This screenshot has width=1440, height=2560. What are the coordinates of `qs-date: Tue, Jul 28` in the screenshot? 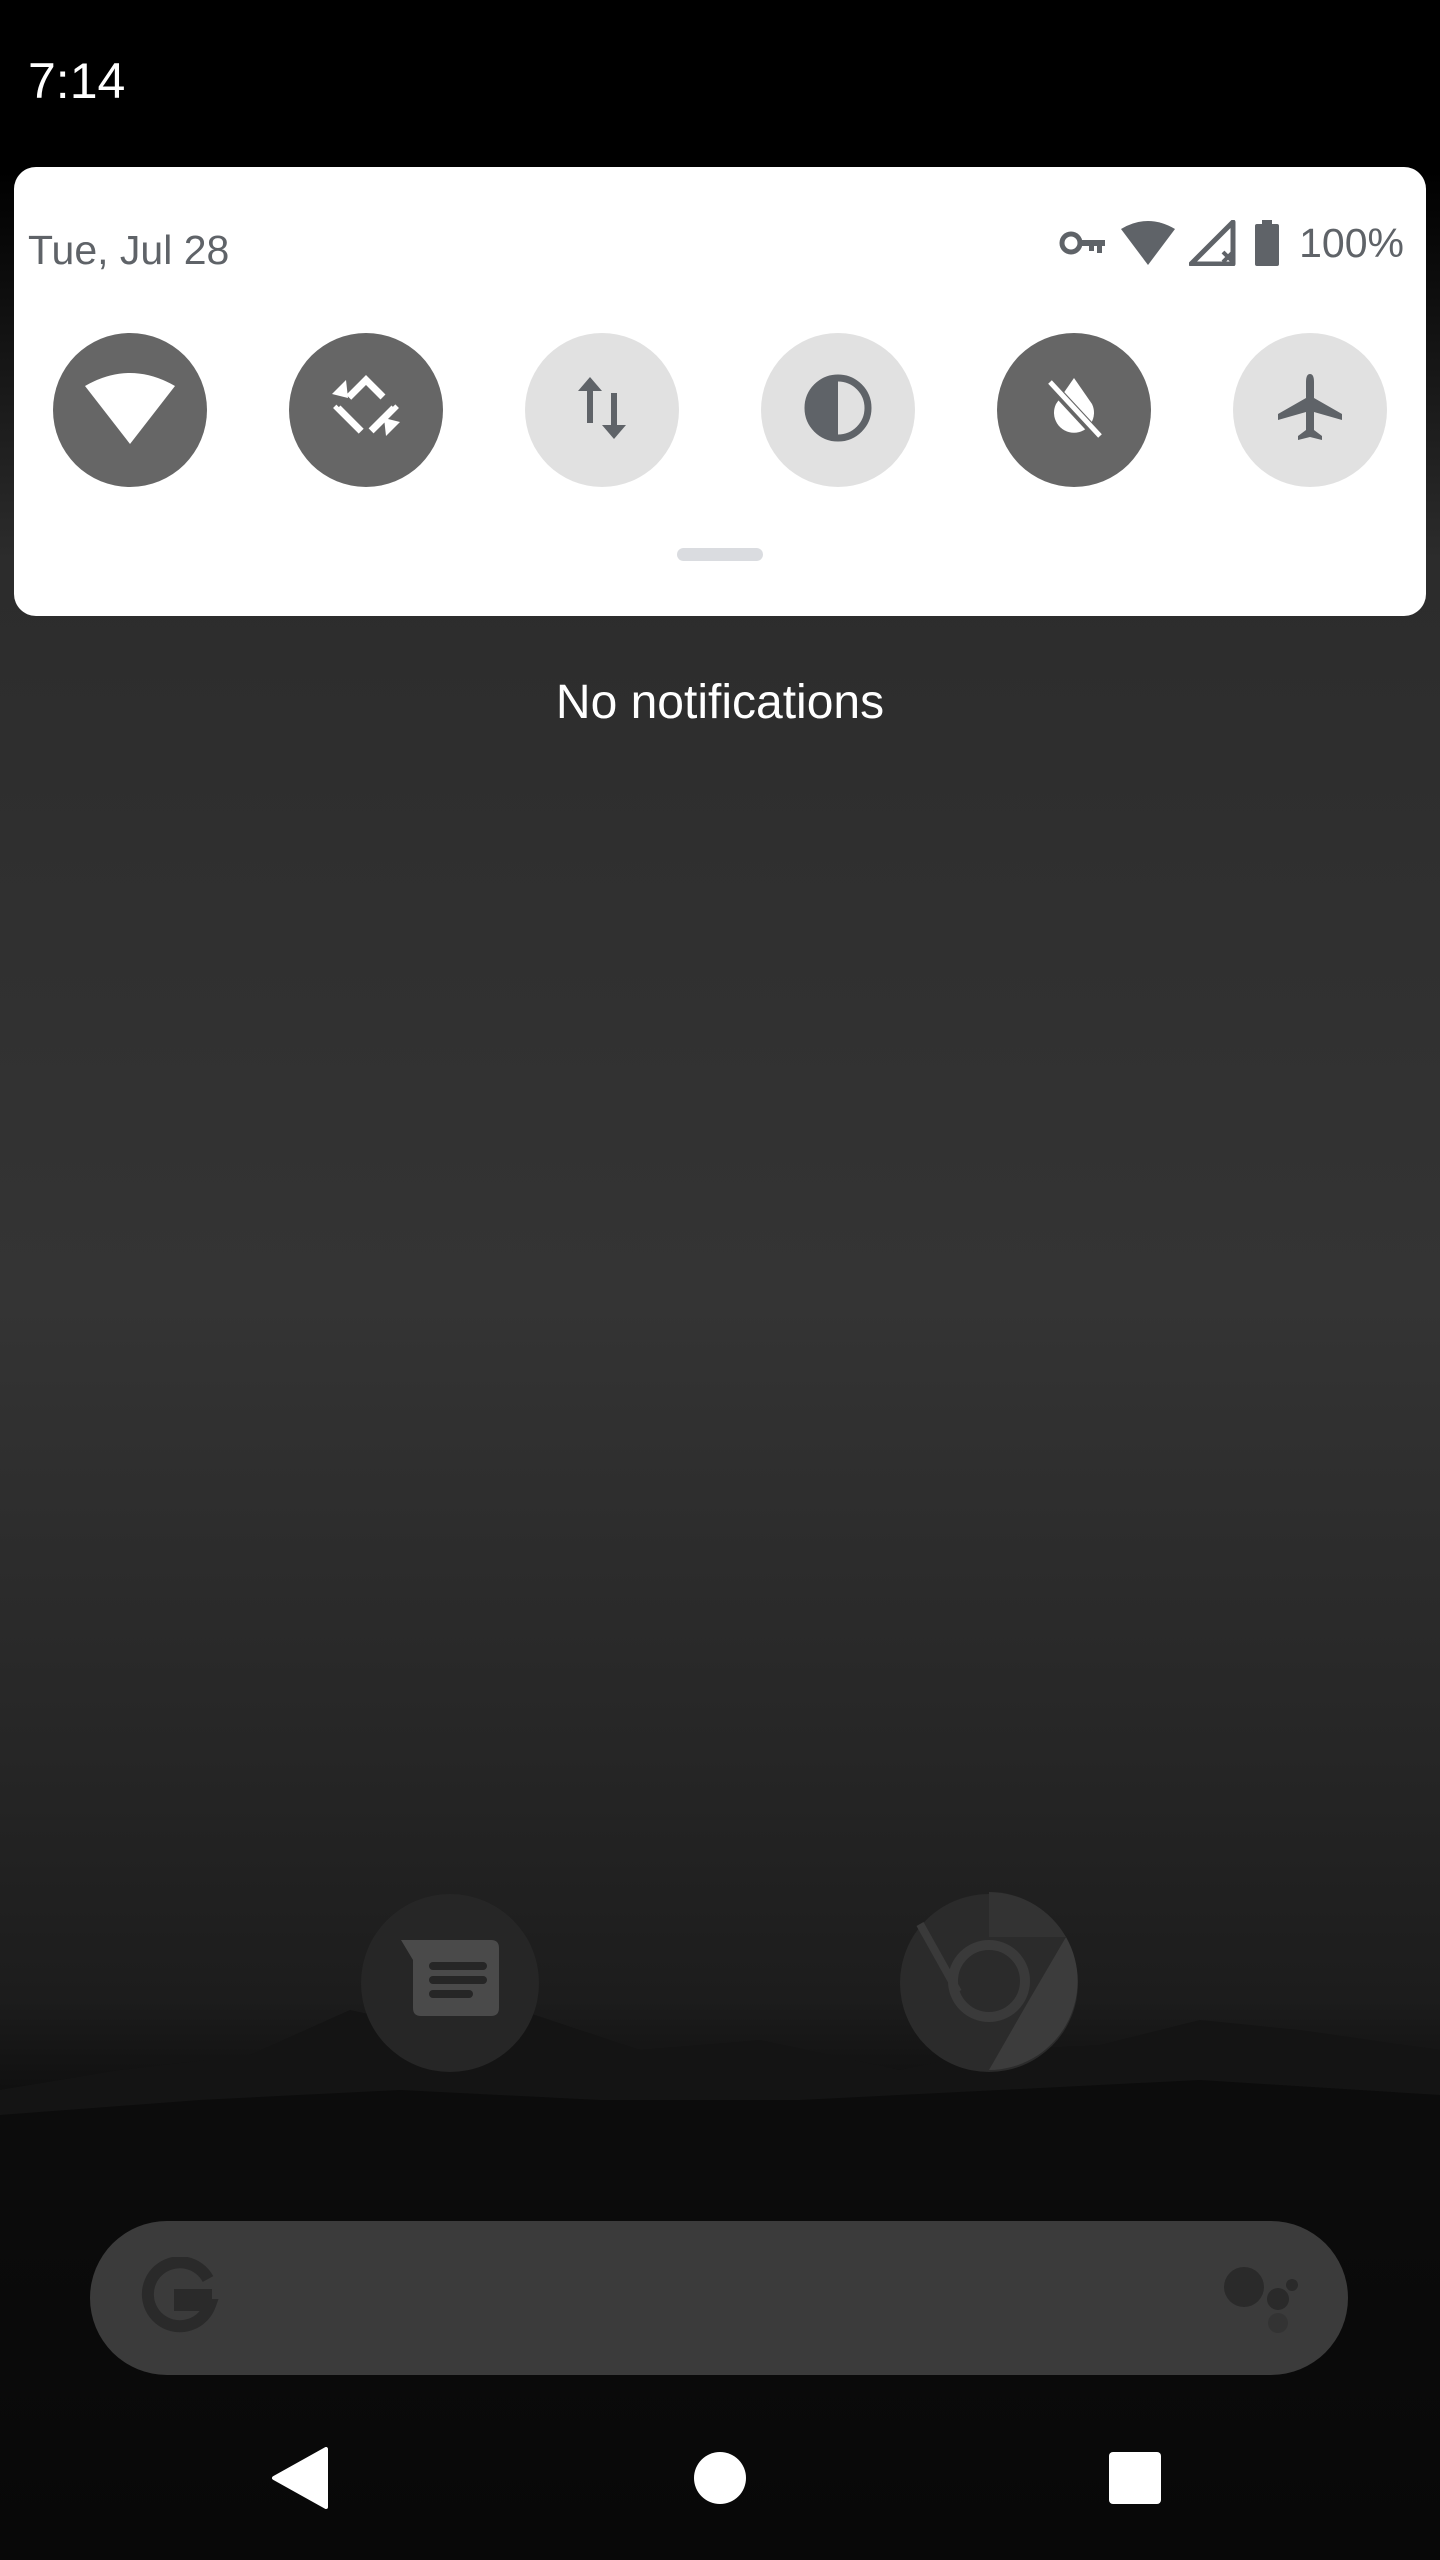 It's located at (128, 250).